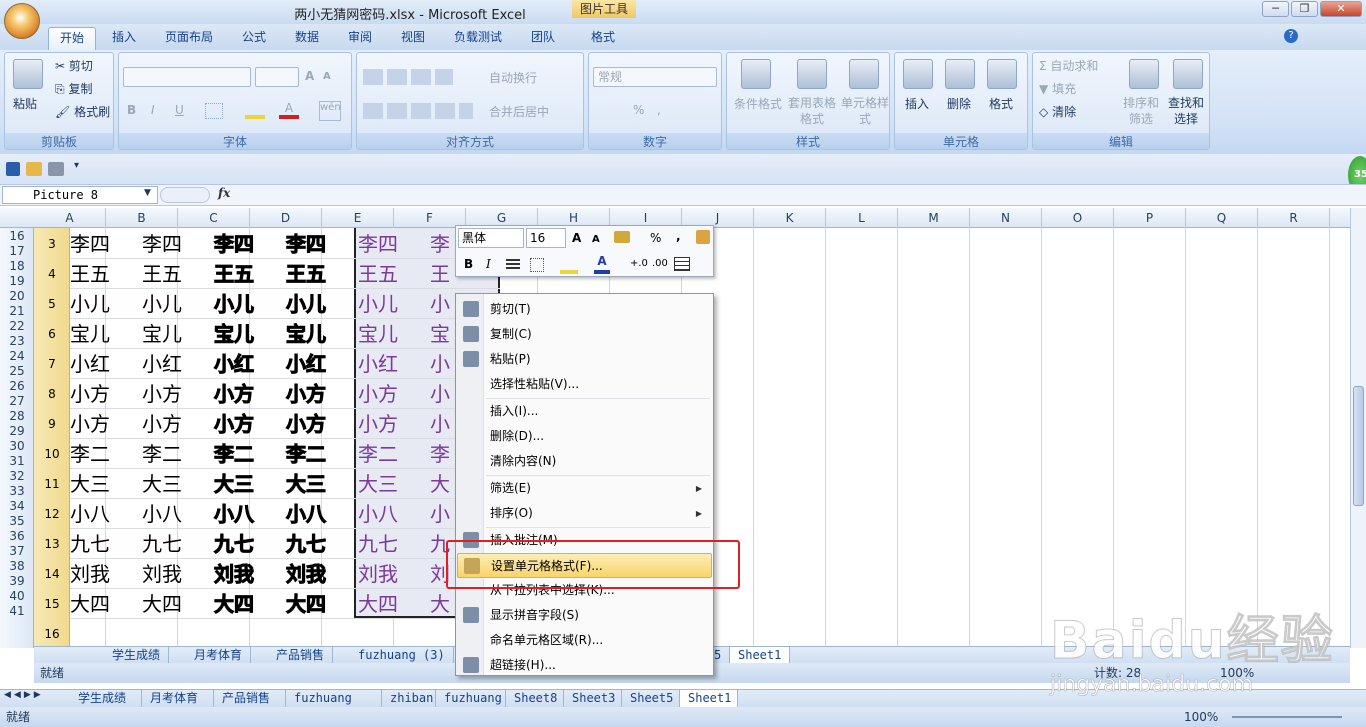  What do you see at coordinates (17, 431) in the screenshot?
I see `row-number: 29` at bounding box center [17, 431].